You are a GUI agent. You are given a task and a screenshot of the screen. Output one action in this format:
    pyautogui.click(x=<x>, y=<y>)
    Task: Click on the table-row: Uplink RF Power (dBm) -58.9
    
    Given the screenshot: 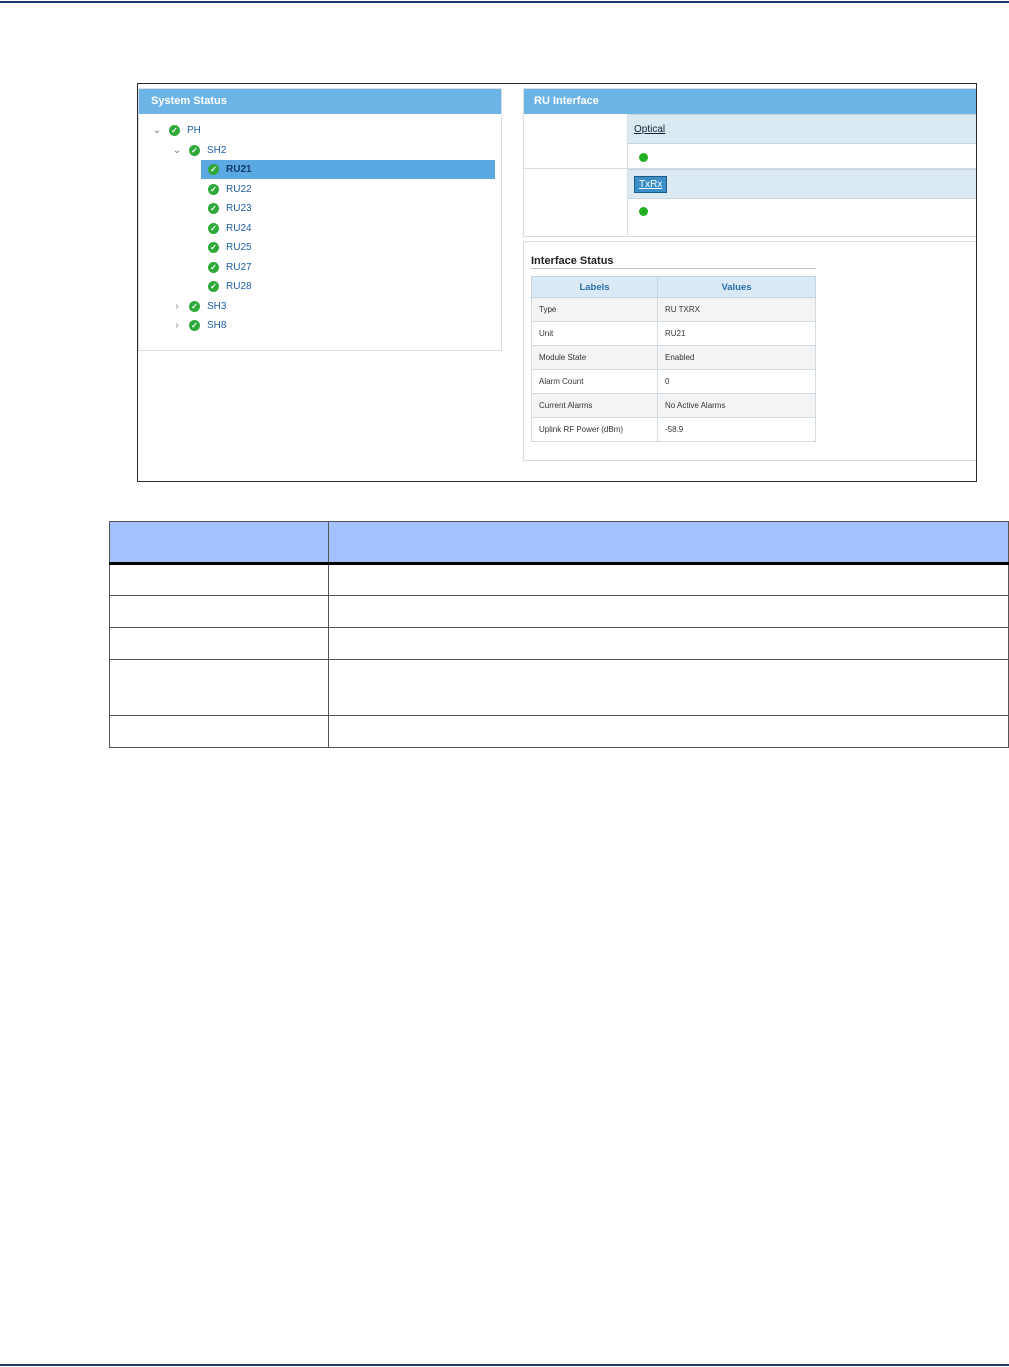 What is the action you would take?
    pyautogui.click(x=673, y=429)
    